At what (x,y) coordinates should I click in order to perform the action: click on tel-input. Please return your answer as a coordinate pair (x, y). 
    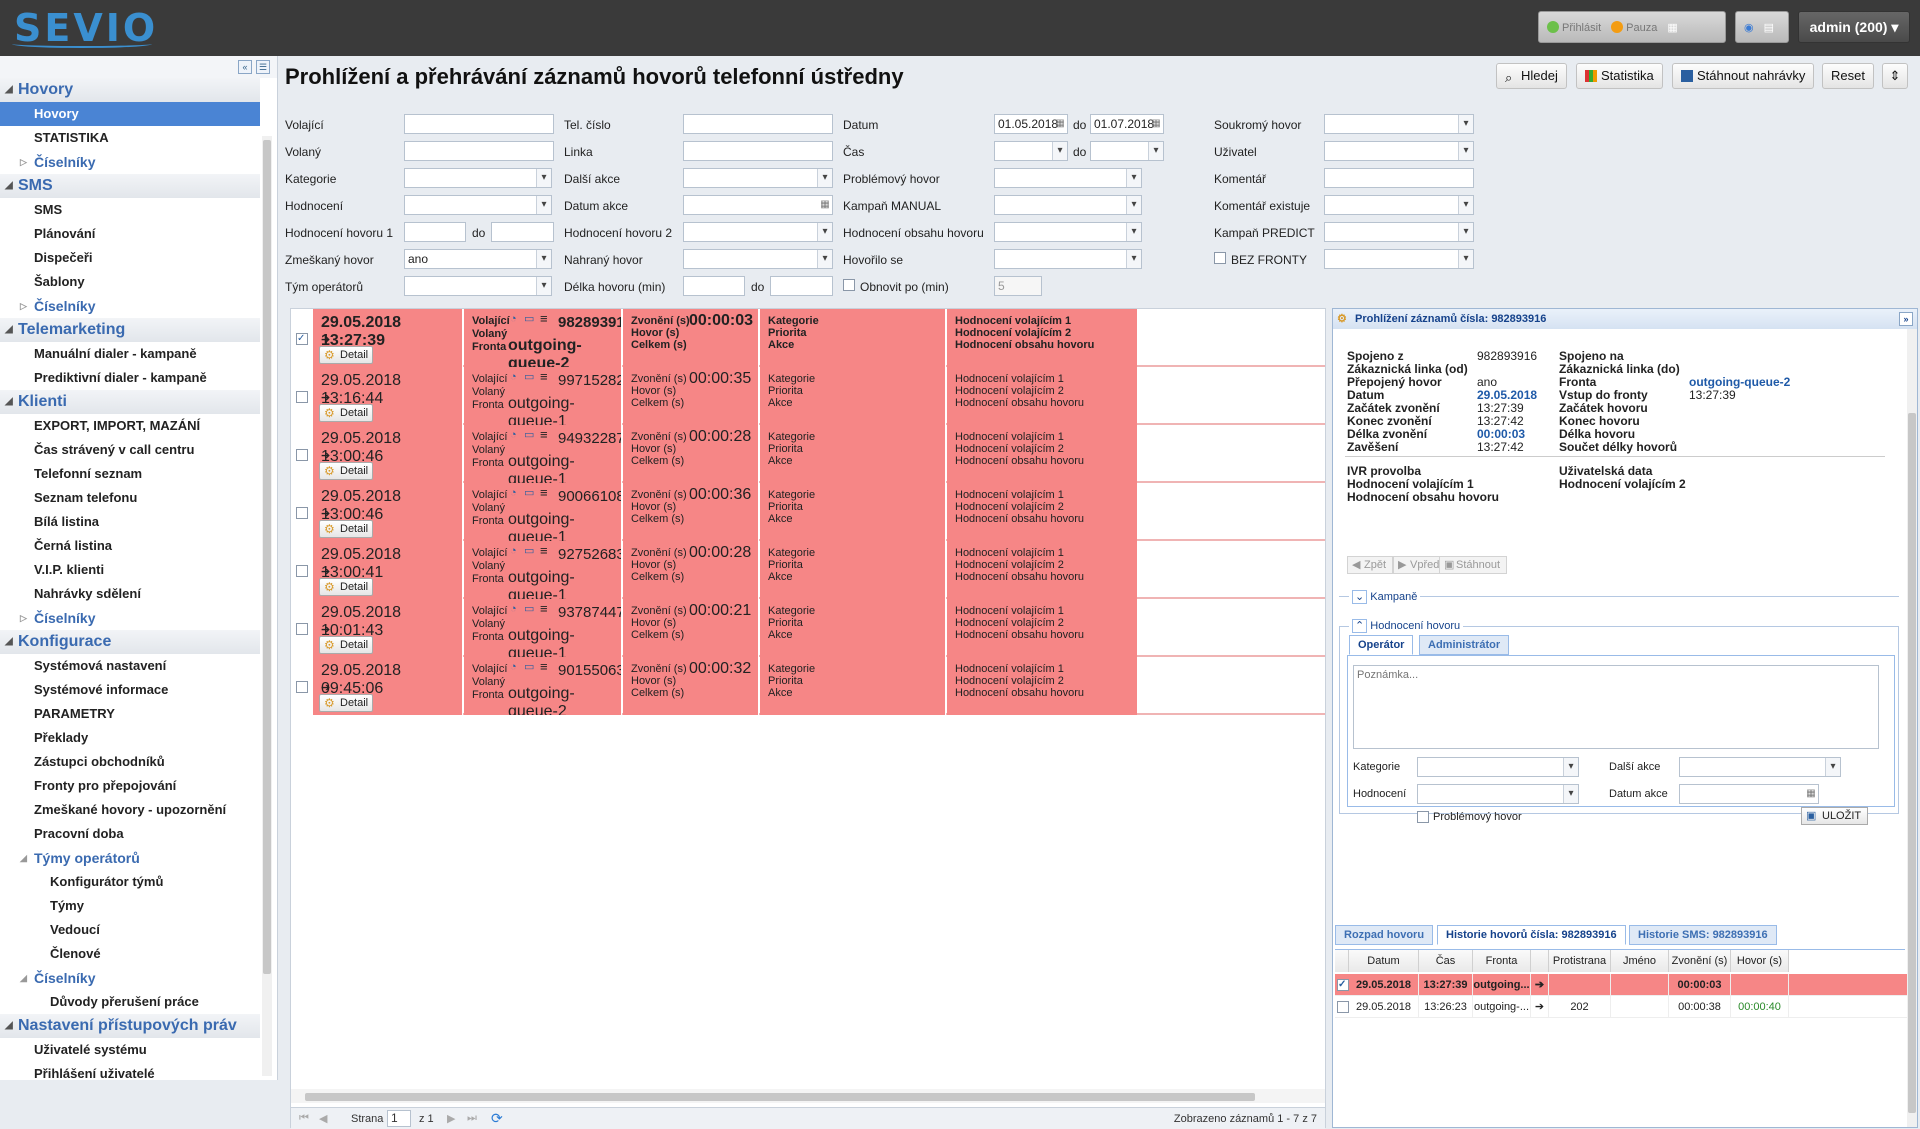
    Looking at the image, I should click on (758, 124).